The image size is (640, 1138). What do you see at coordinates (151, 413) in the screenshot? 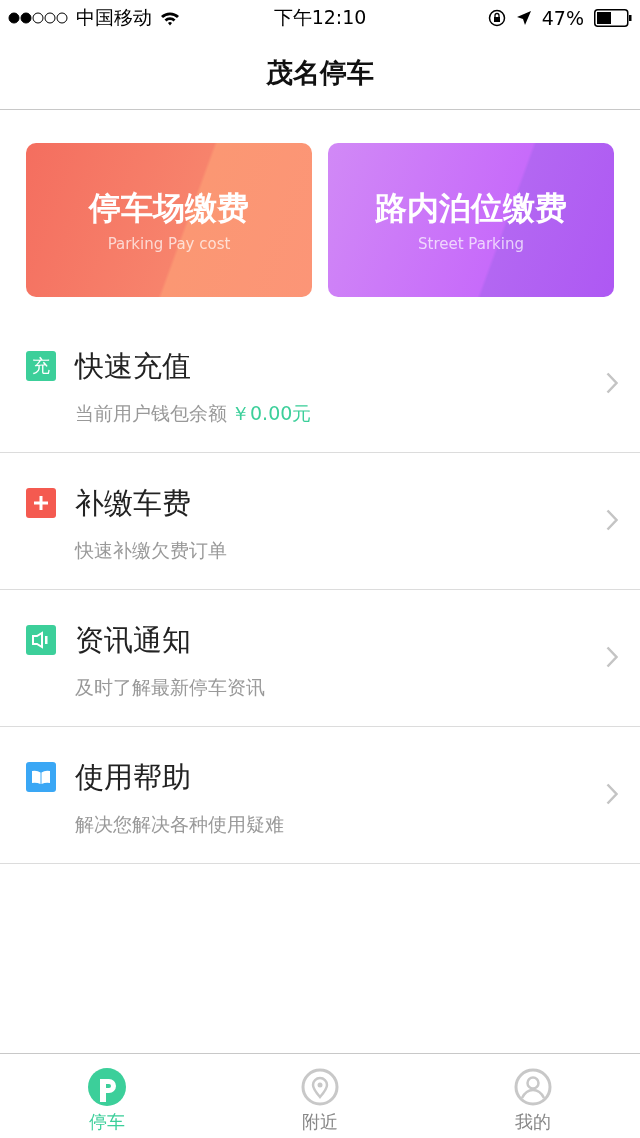
I see `menu-subtitle: 当前用户钱包余额` at bounding box center [151, 413].